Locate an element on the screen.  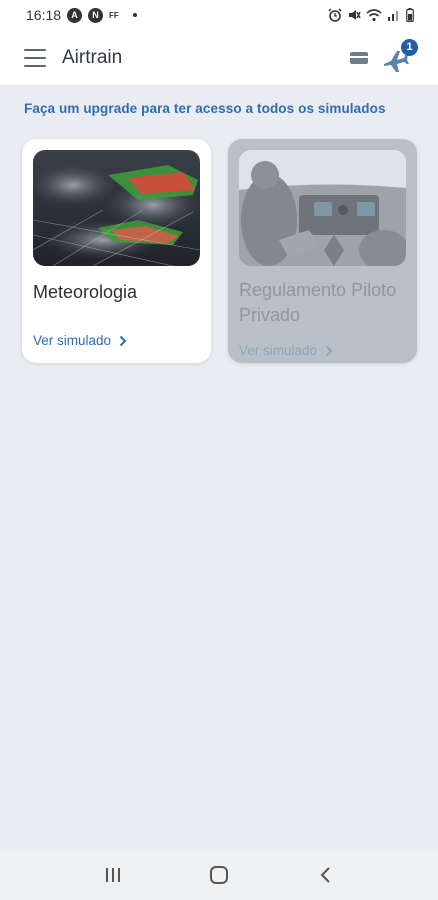
flight-notifications-button: 1 is located at coordinates (400, 55).